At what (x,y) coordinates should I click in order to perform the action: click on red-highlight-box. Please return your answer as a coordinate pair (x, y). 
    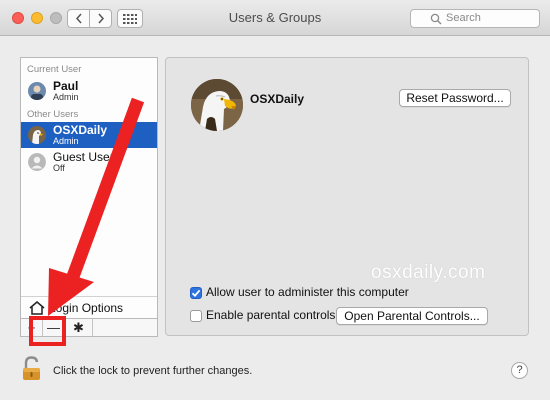
    Looking at the image, I should click on (47, 331).